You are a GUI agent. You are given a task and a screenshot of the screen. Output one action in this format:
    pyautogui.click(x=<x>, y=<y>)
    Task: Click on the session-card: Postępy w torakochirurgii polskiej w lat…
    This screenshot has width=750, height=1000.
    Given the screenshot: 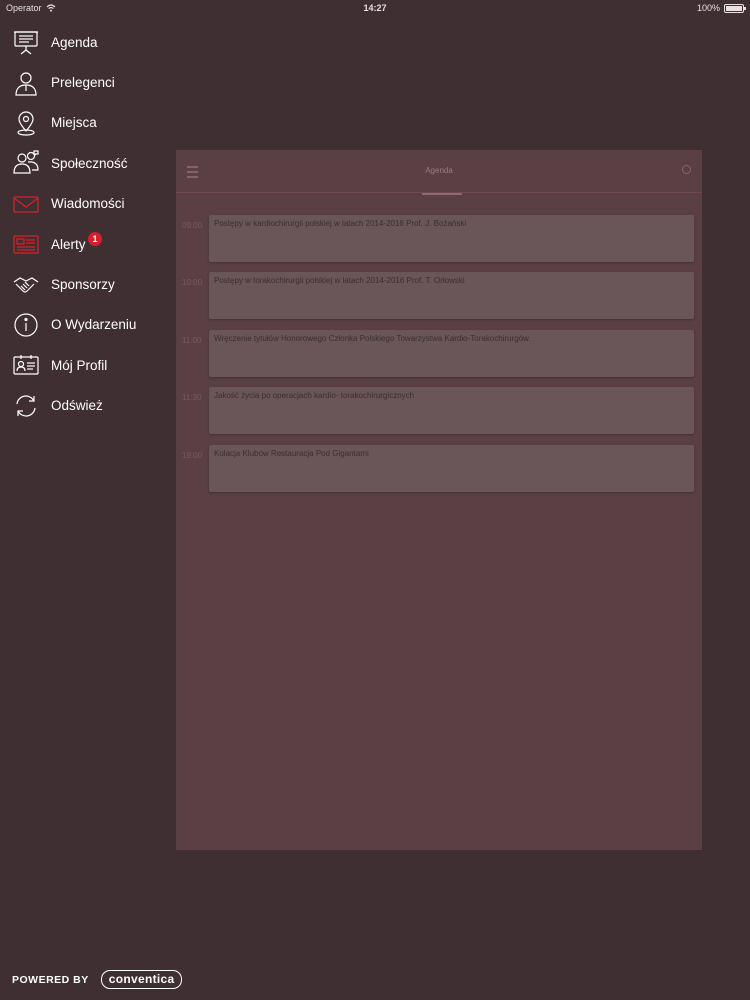 What is the action you would take?
    pyautogui.click(x=451, y=295)
    